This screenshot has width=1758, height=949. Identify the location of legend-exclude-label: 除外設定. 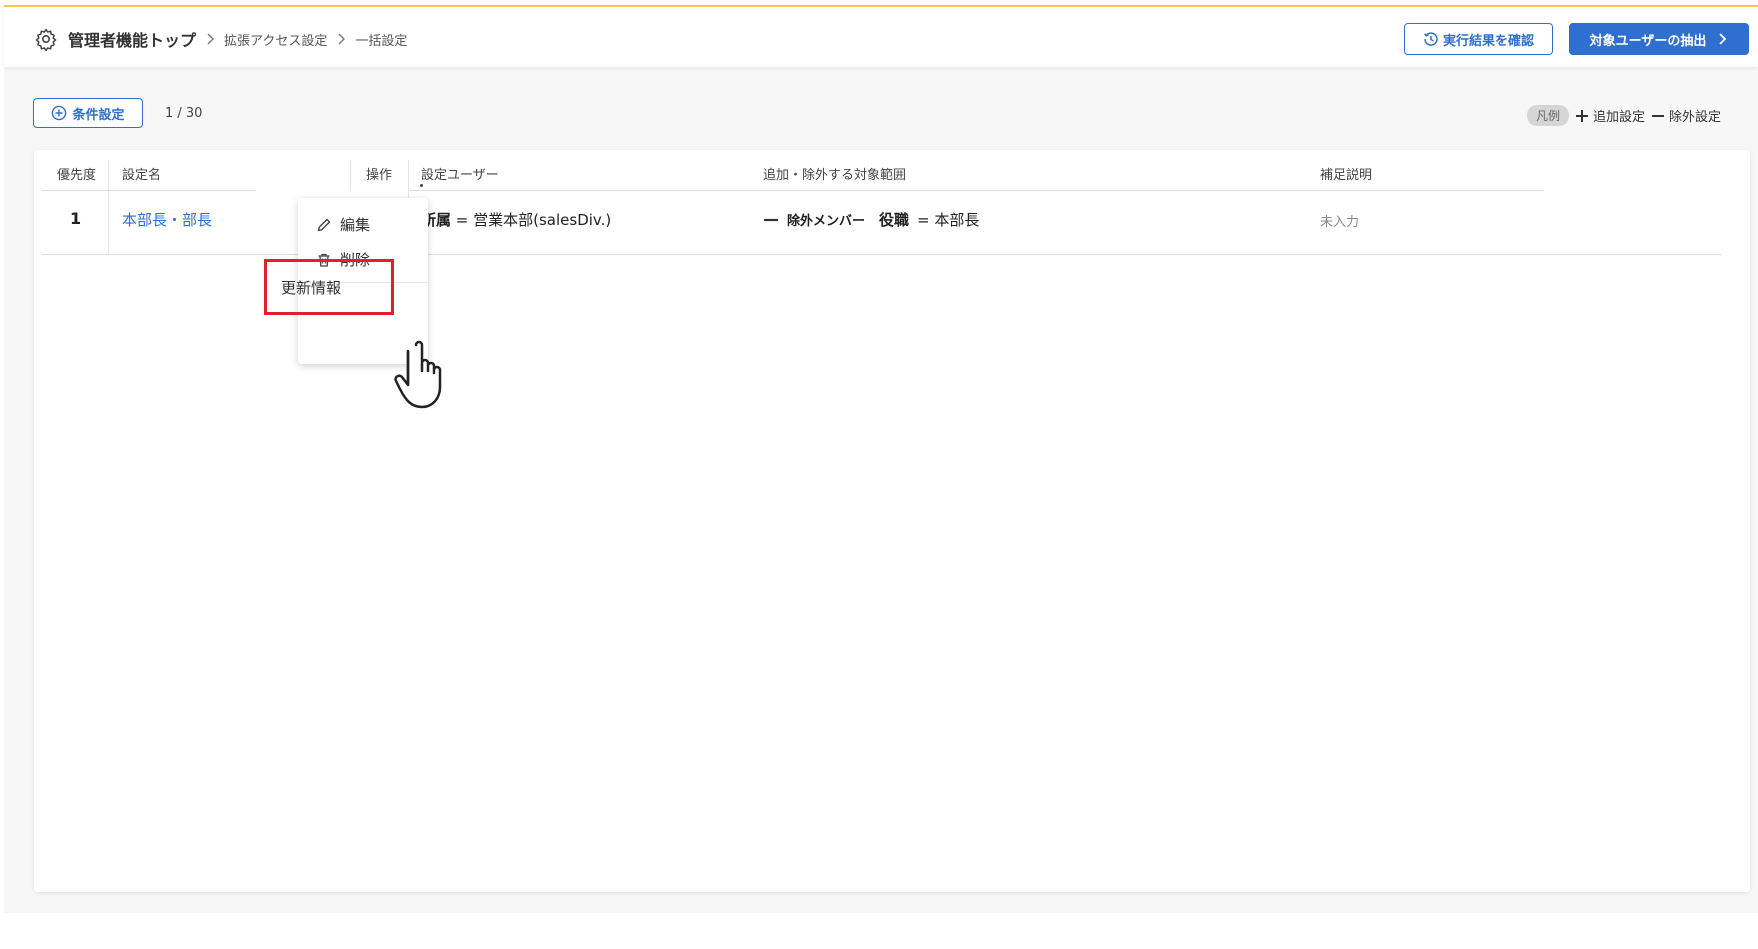
(1695, 117).